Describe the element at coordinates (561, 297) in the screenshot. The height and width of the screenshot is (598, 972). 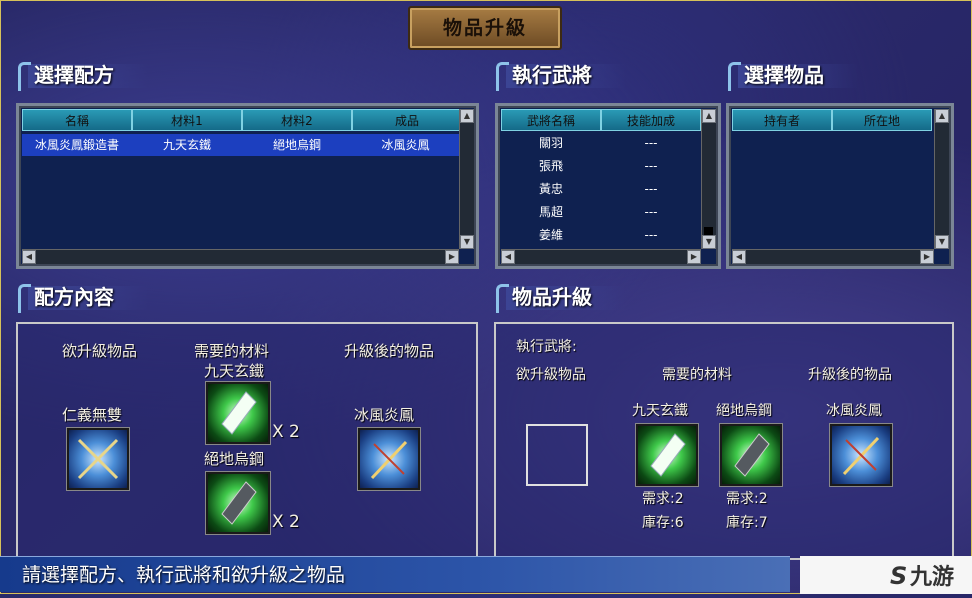
I see `upgrade-section-heading: 物品升級` at that location.